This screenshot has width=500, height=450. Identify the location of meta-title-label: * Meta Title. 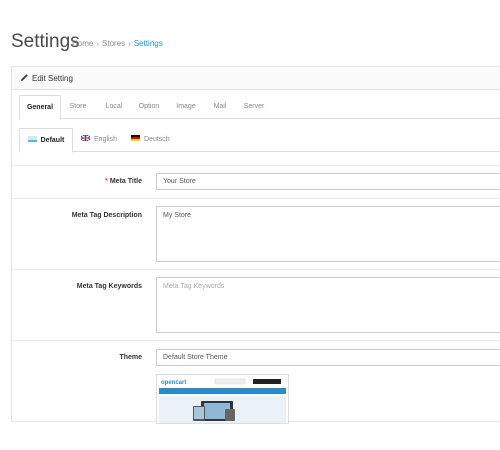
(123, 181).